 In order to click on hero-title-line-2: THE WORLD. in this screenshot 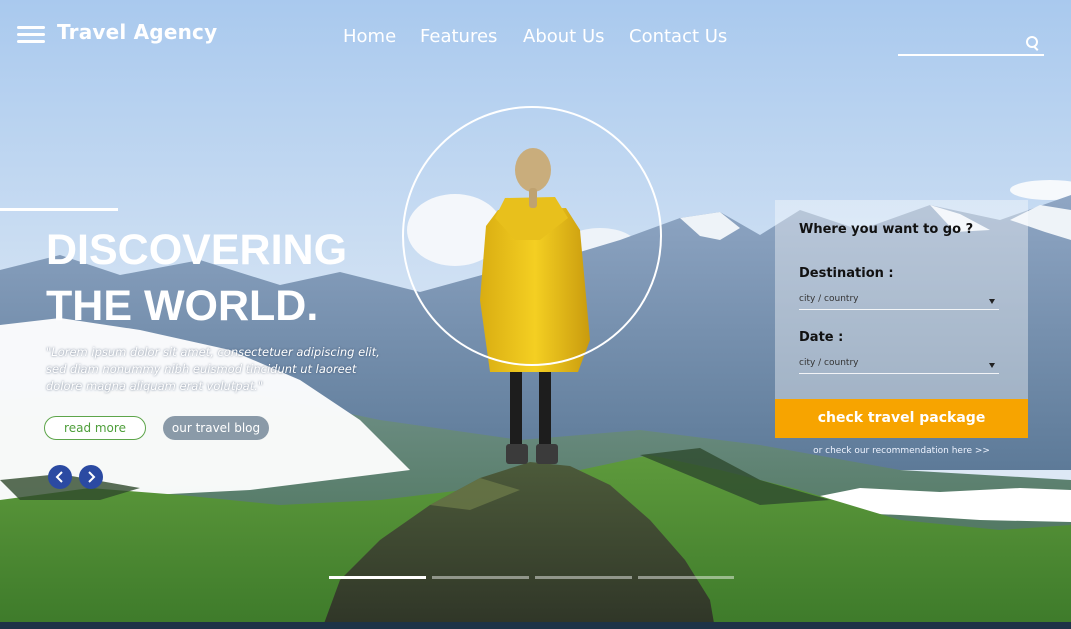, I will do `click(182, 306)`.